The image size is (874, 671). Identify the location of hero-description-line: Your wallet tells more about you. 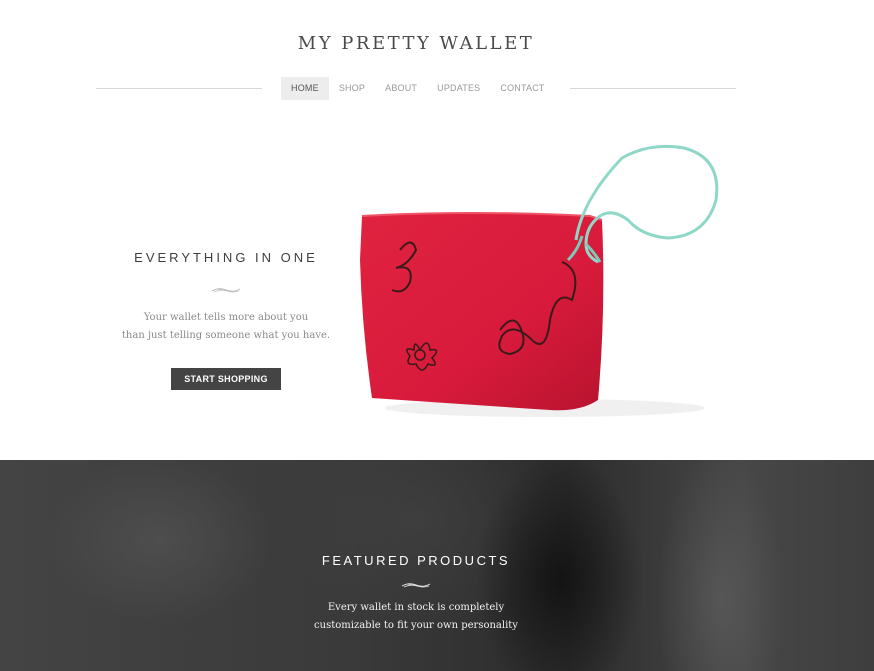
(226, 317).